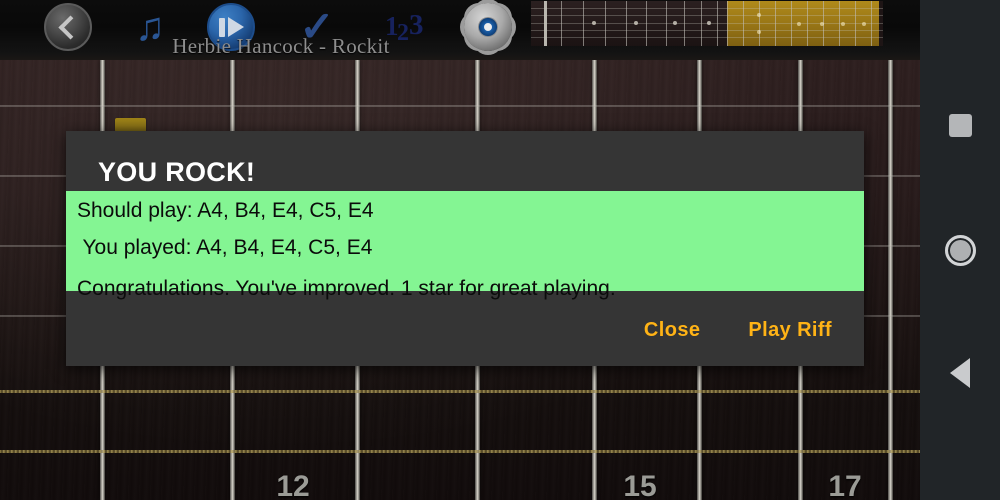 The width and height of the screenshot is (1000, 500). I want to click on recent-apps-icon, so click(960, 125).